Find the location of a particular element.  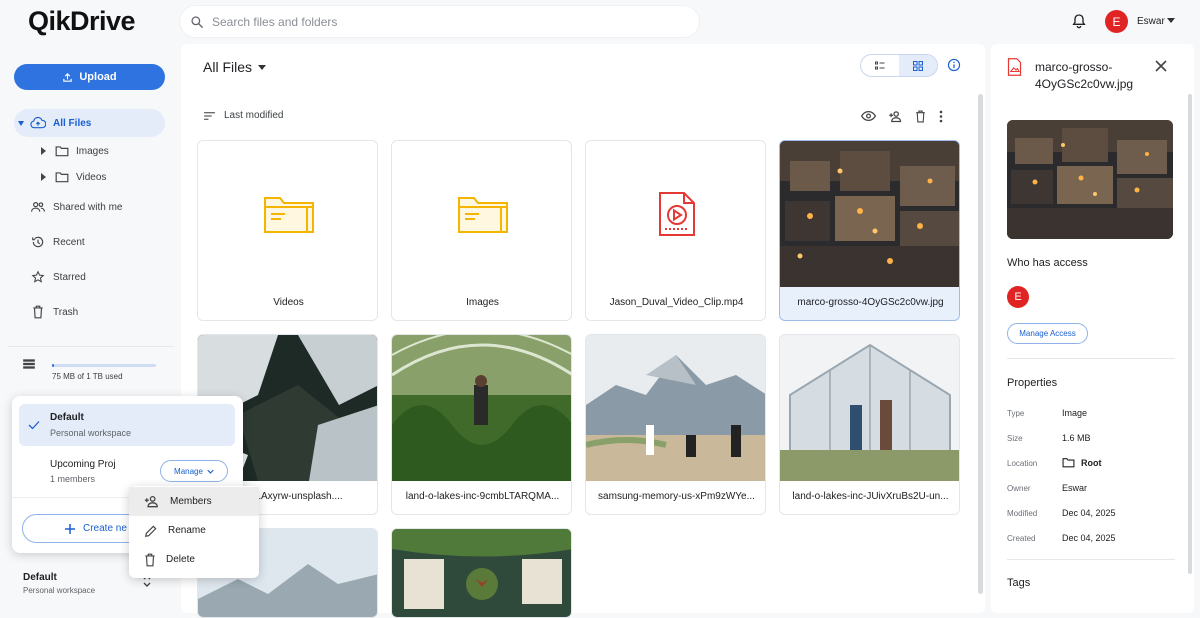

file-card-folder: Images is located at coordinates (481, 230).